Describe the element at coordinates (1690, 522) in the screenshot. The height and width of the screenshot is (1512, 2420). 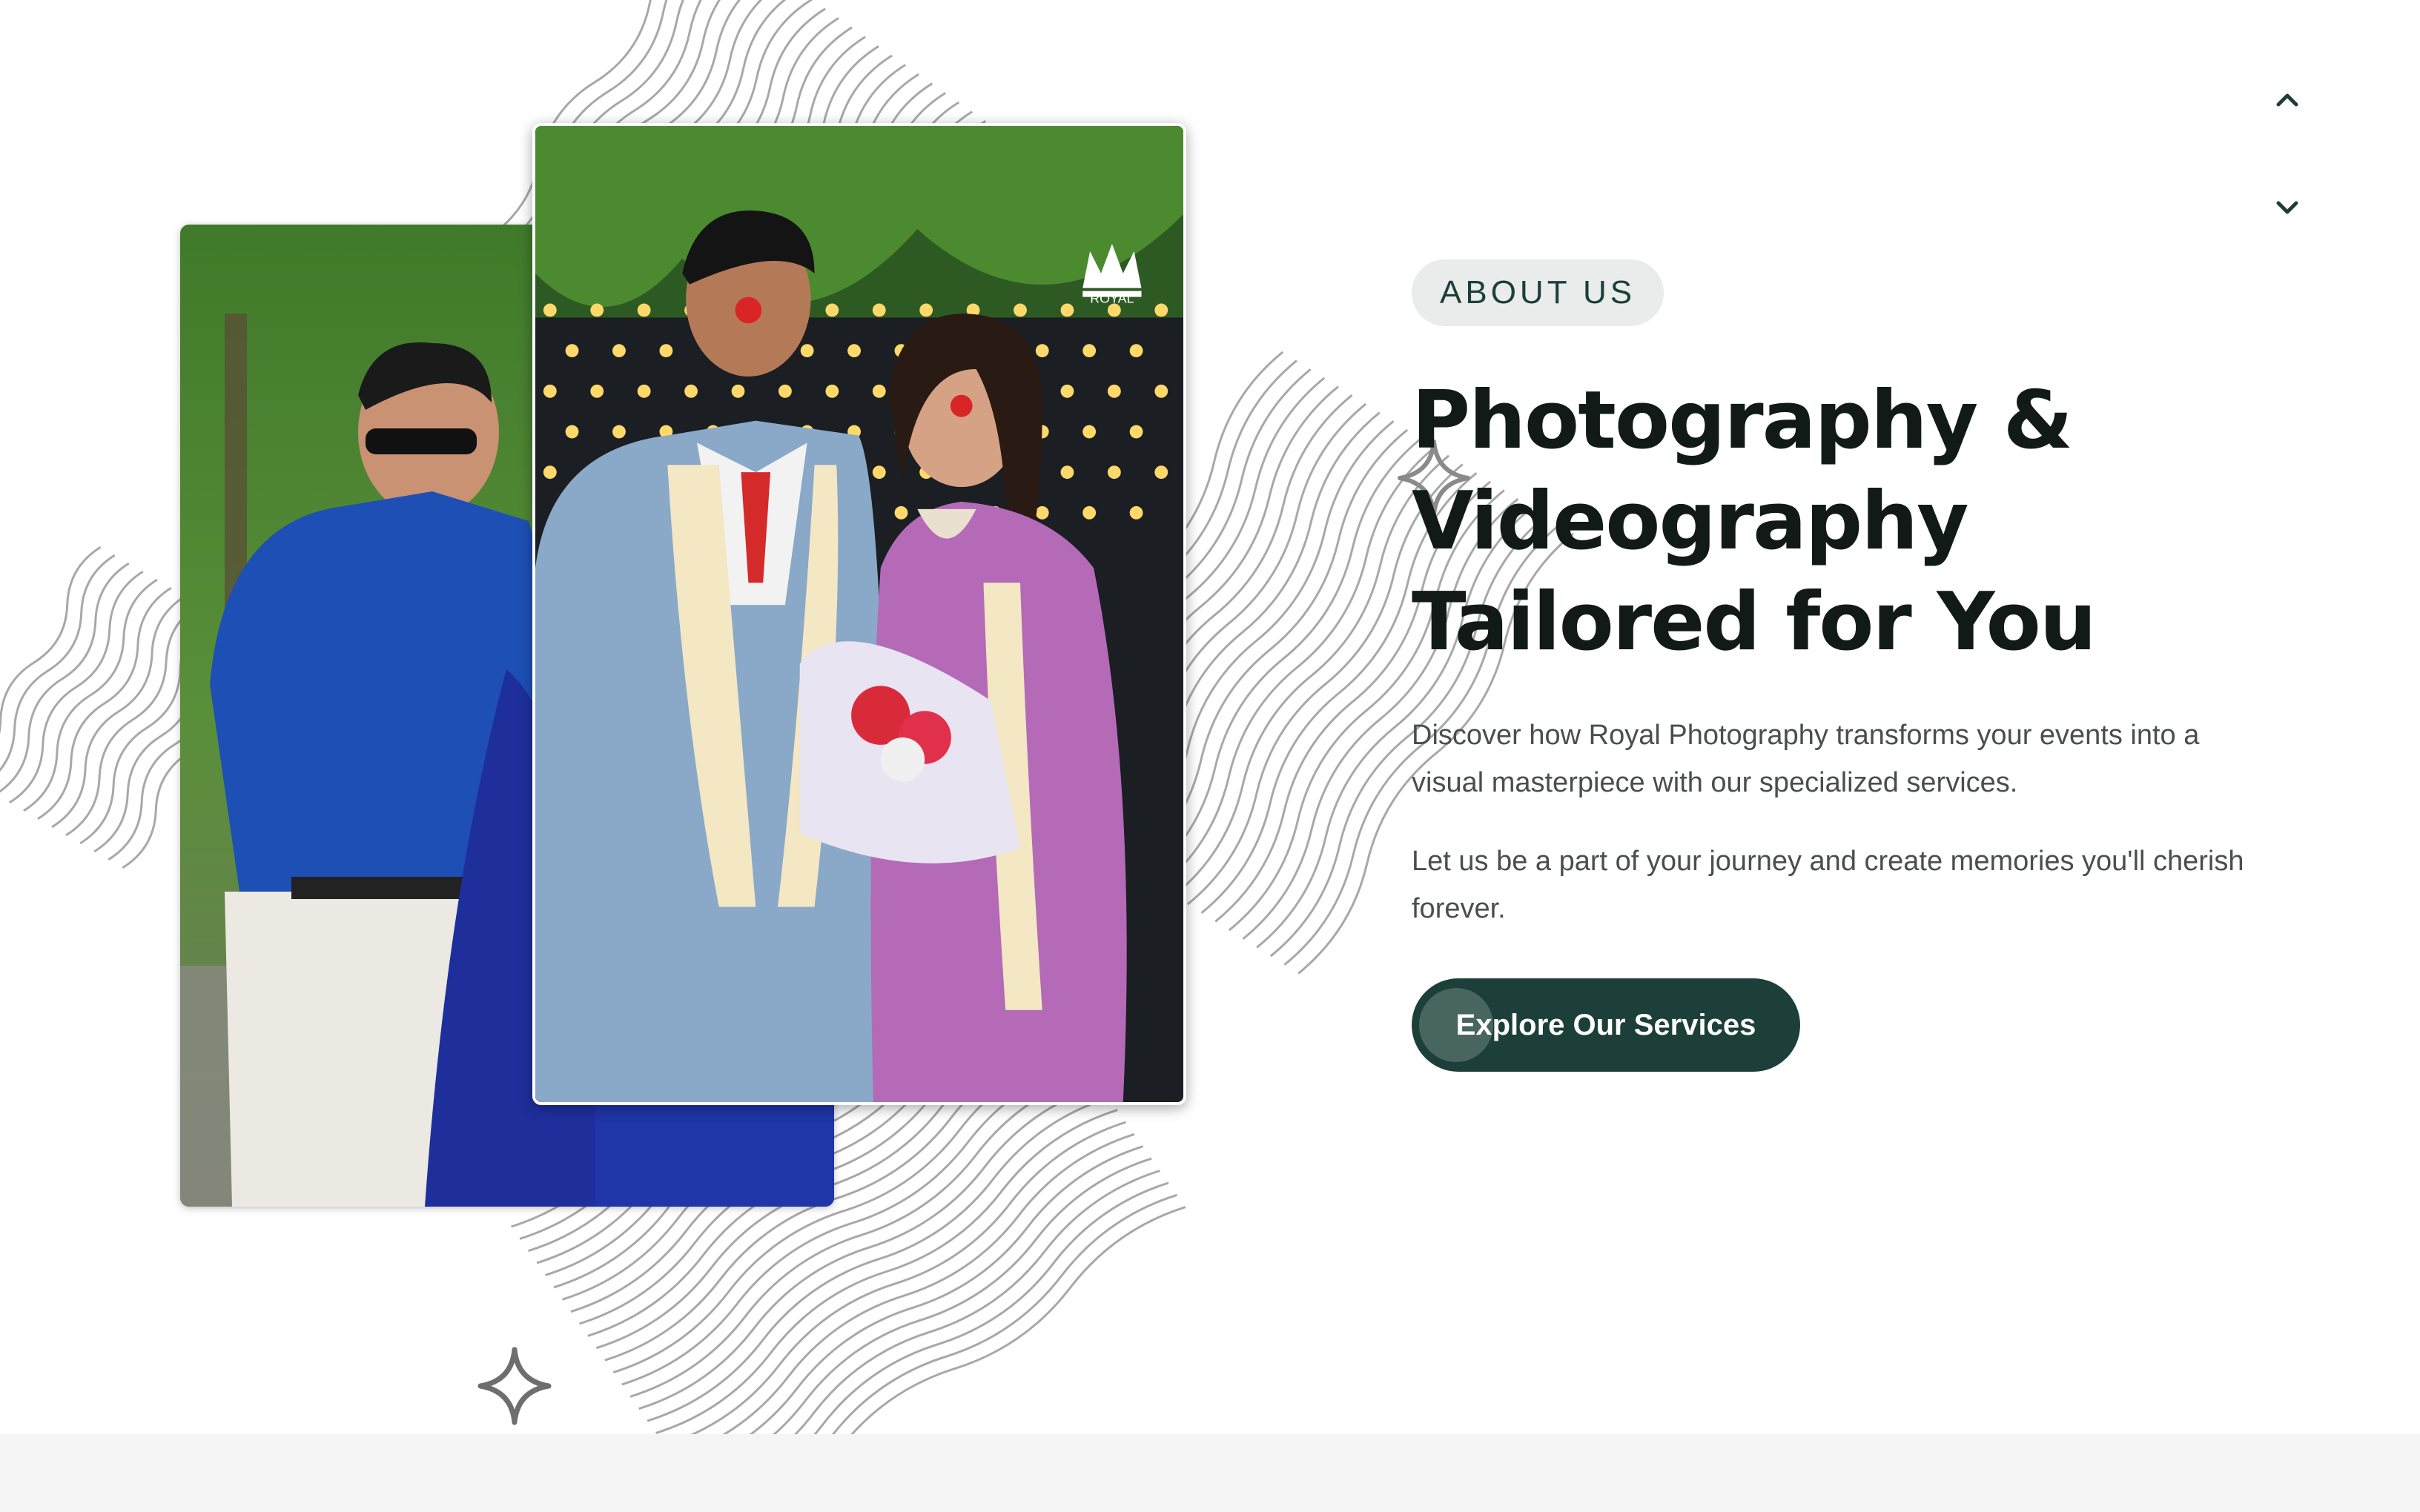
I see `title-line: Videography` at that location.